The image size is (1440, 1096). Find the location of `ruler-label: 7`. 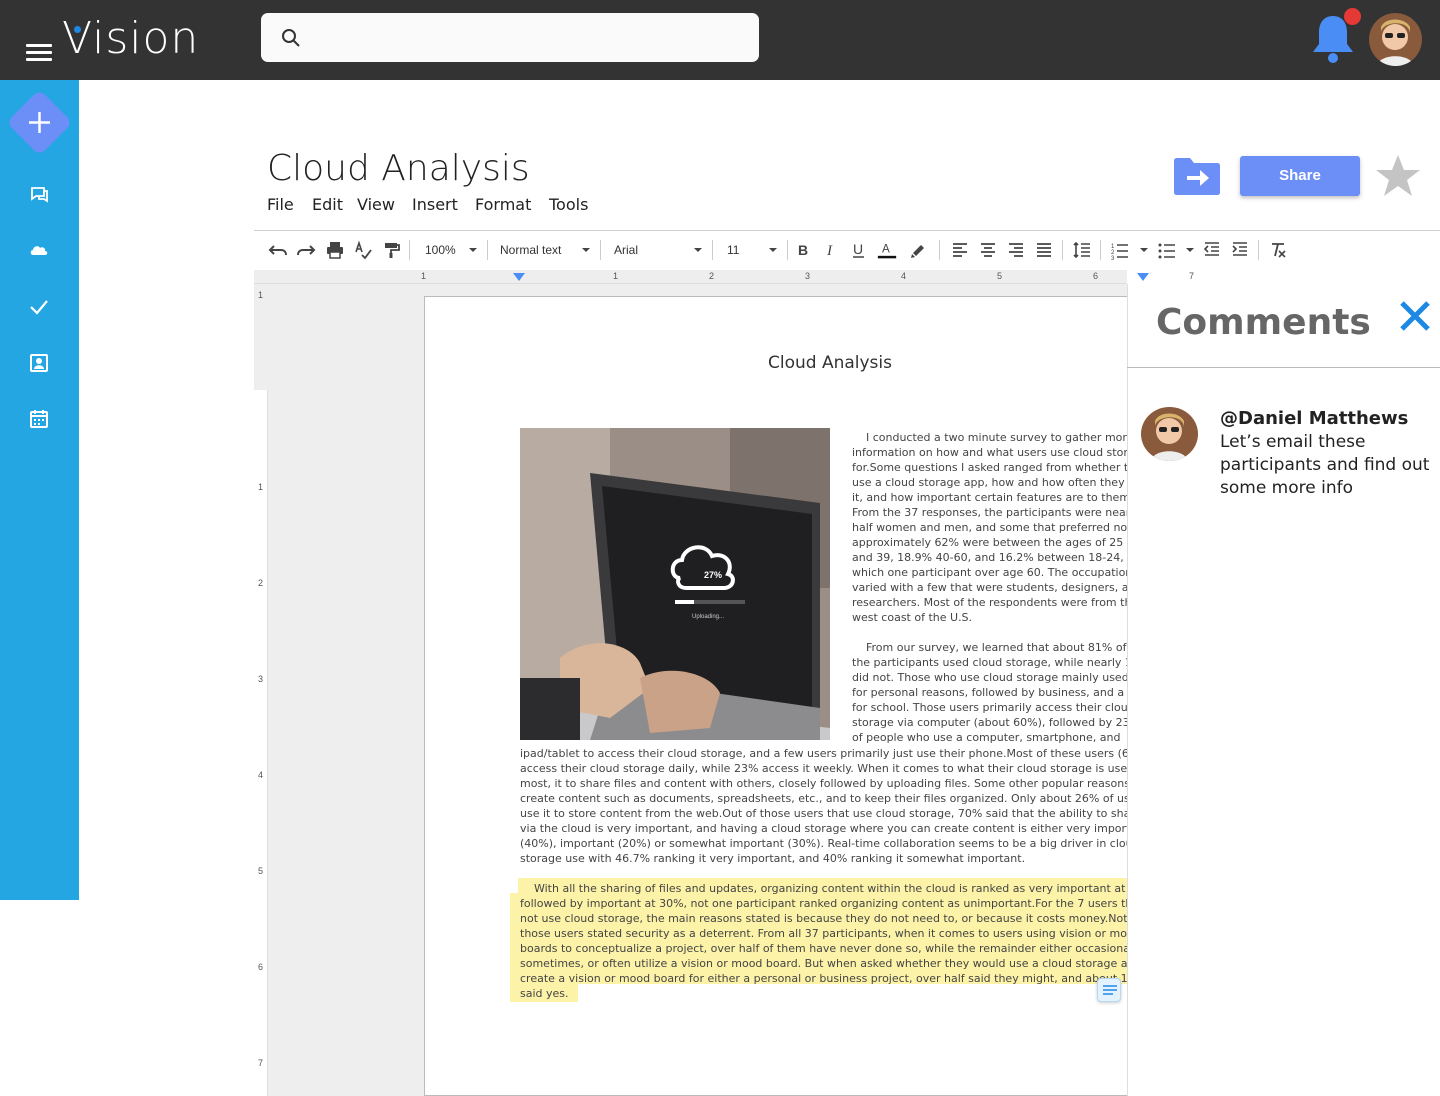

ruler-label: 7 is located at coordinates (261, 1063).